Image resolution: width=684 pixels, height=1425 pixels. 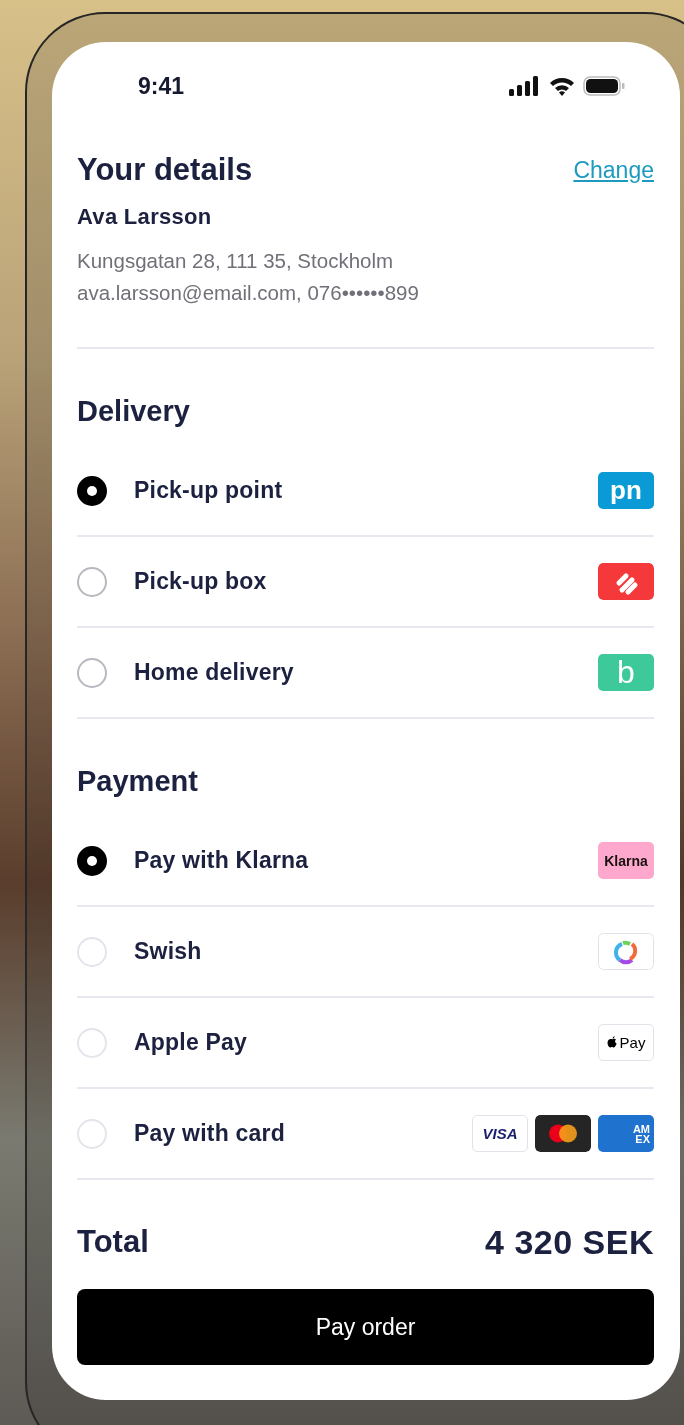 What do you see at coordinates (569, 1242) in the screenshot?
I see `total-amount: 4 320 SEK` at bounding box center [569, 1242].